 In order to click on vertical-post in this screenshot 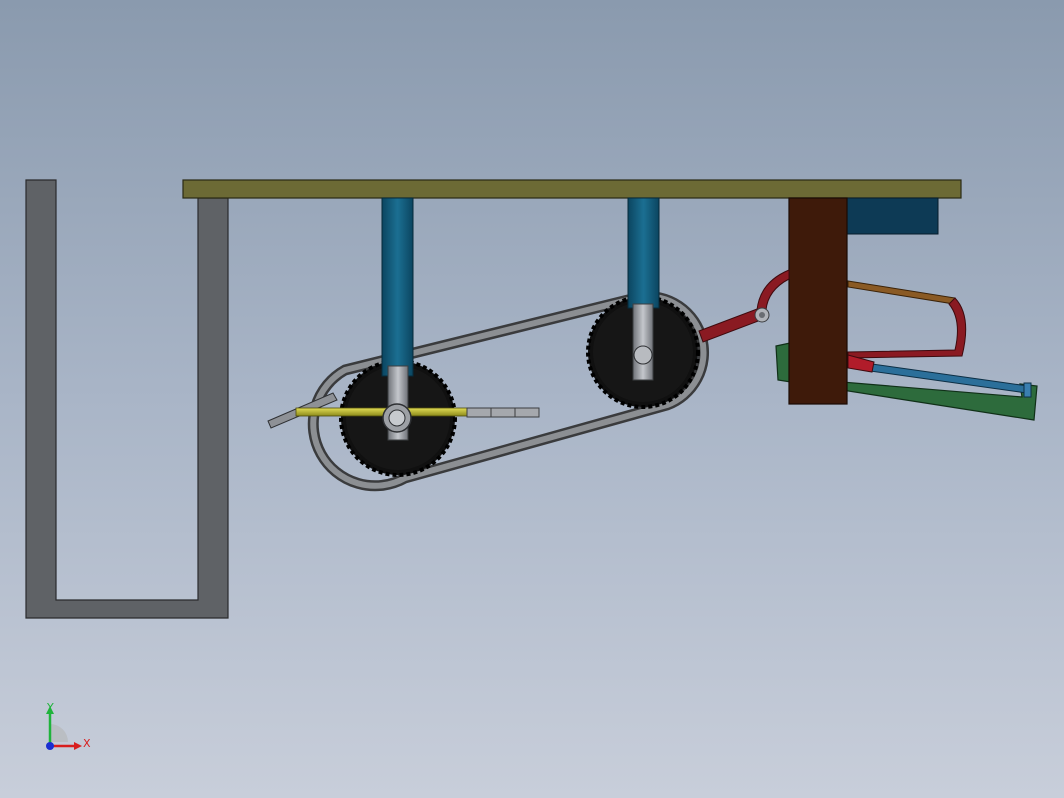, I will do `click(818, 301)`.